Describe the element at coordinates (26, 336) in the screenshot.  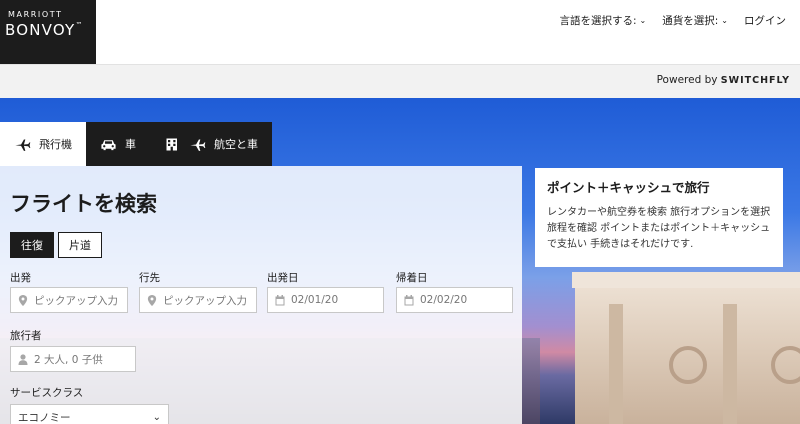
I see `travelers-label: 旅行者` at that location.